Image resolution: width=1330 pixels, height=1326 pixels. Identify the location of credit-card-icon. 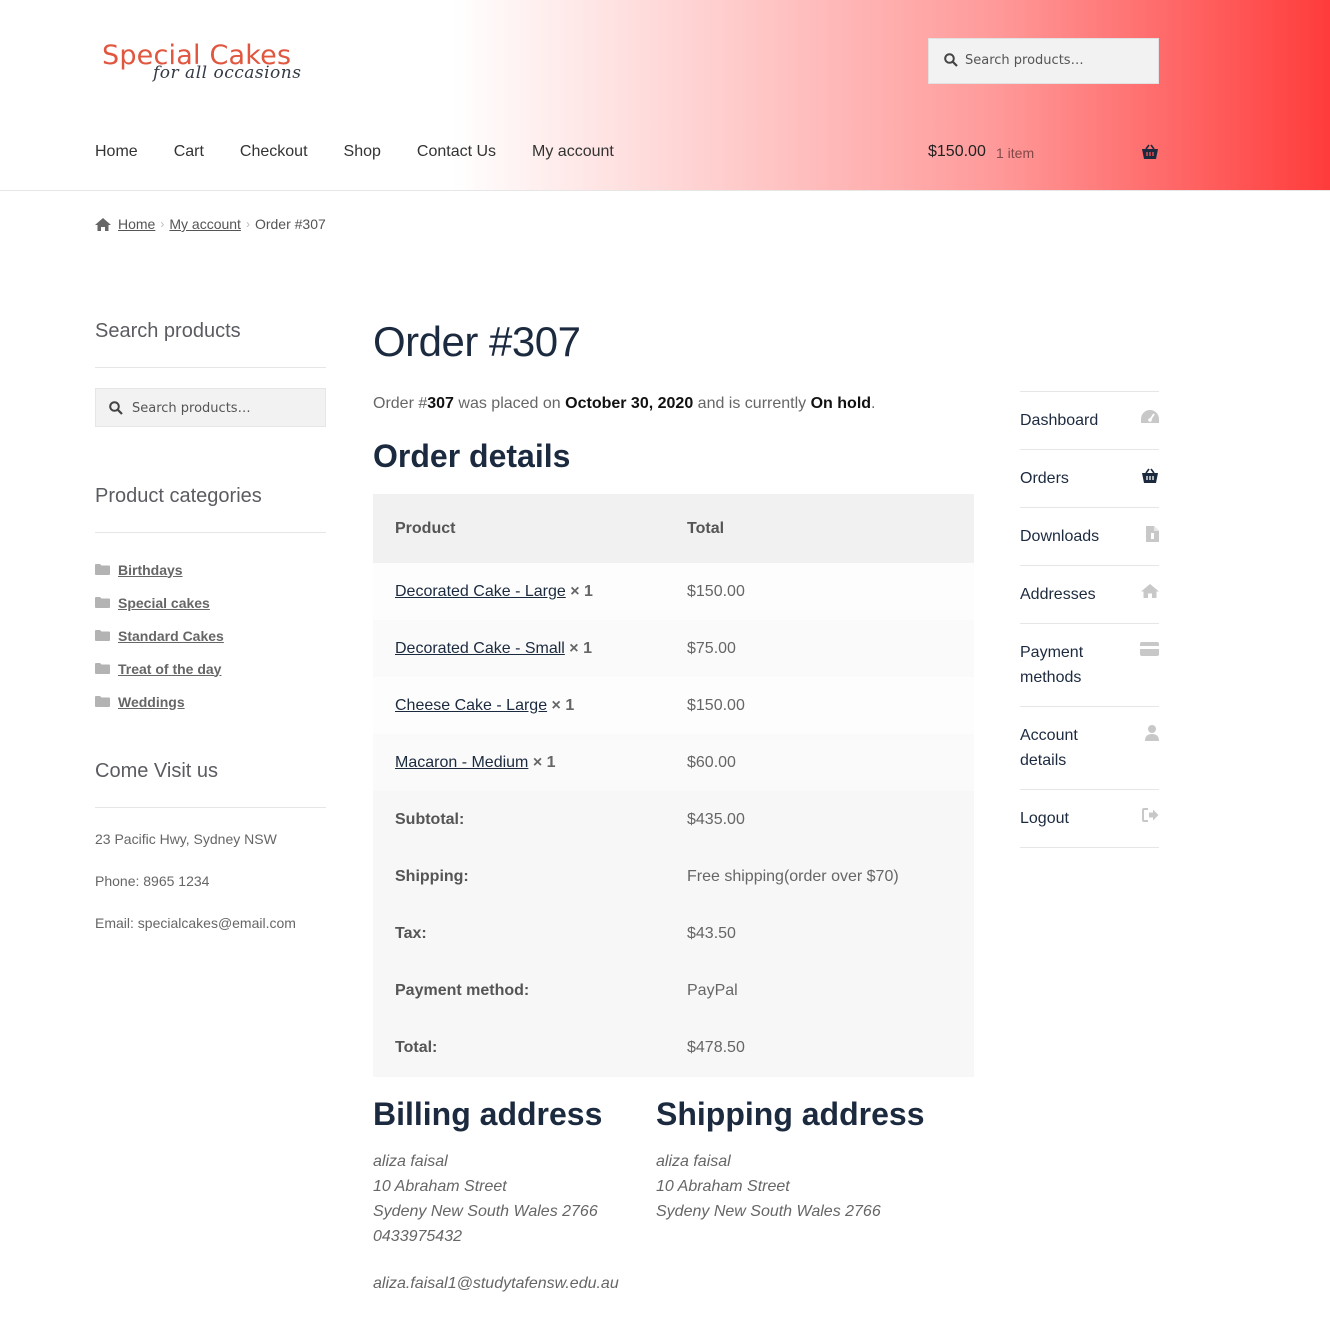
(1149, 649).